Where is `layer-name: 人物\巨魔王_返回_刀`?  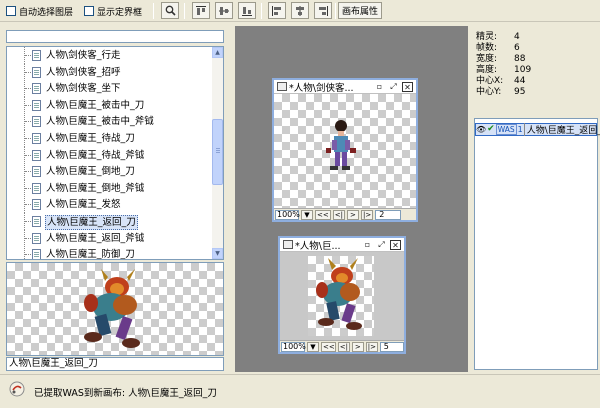 layer-name: 人物\巨魔王_返回_刀 is located at coordinates (561, 129).